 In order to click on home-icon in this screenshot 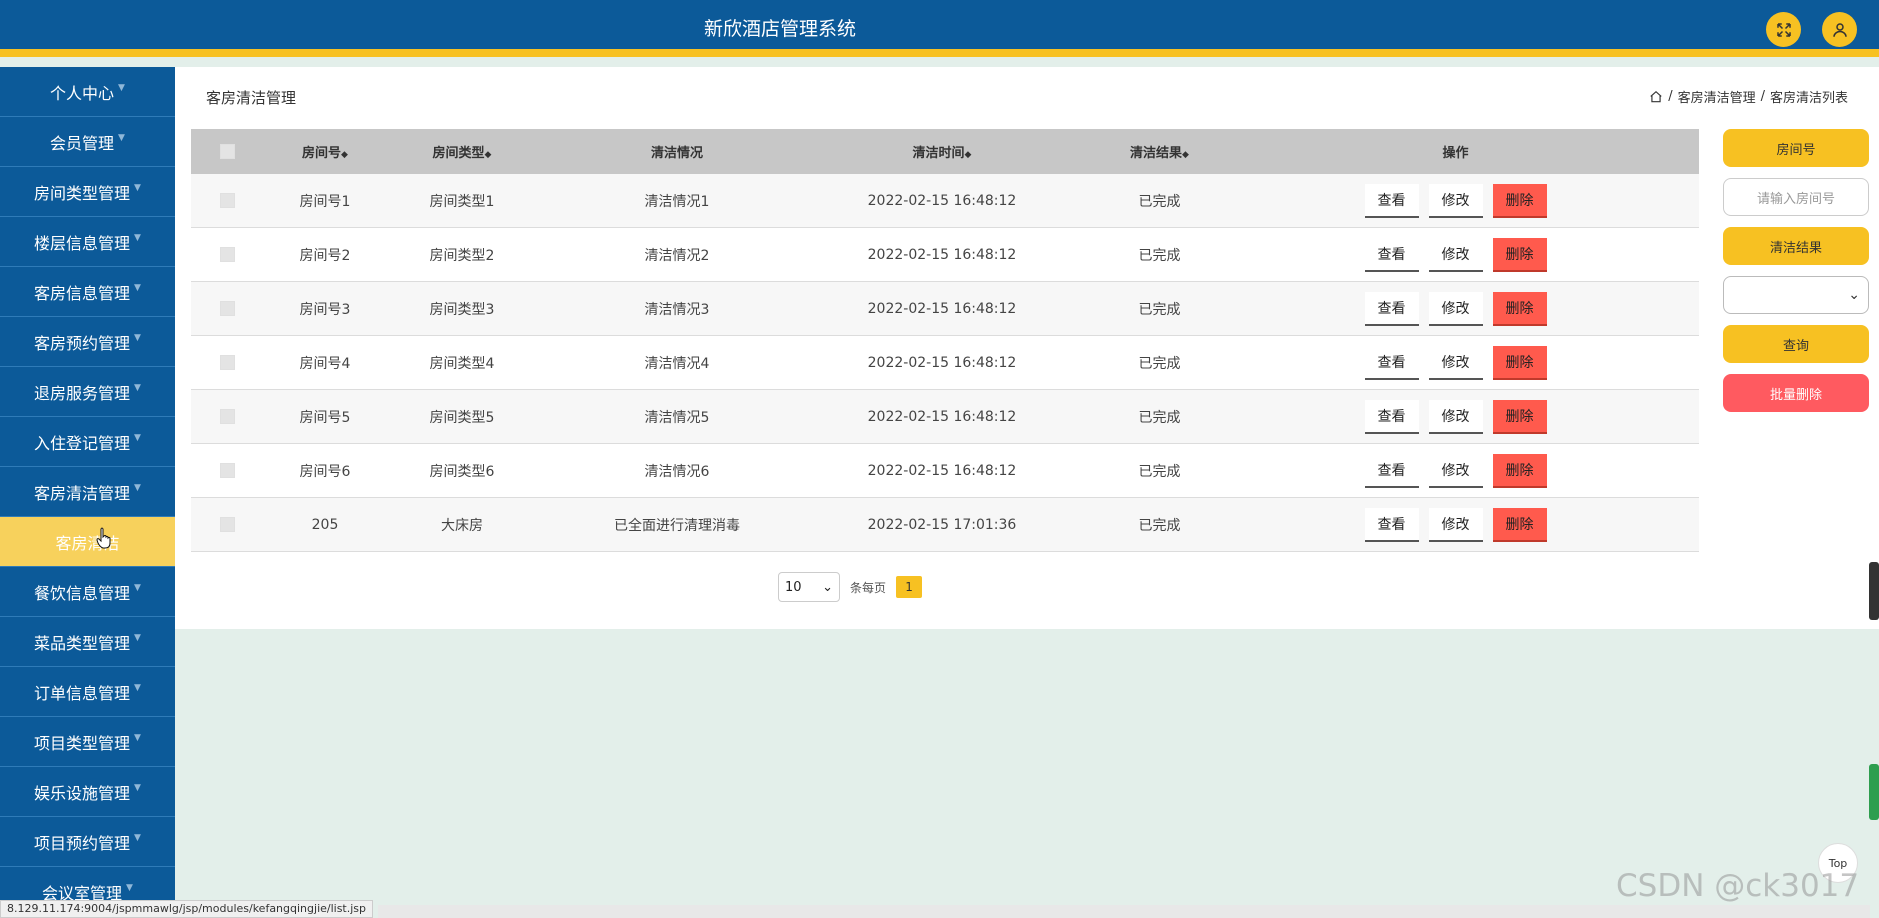, I will do `click(1656, 97)`.